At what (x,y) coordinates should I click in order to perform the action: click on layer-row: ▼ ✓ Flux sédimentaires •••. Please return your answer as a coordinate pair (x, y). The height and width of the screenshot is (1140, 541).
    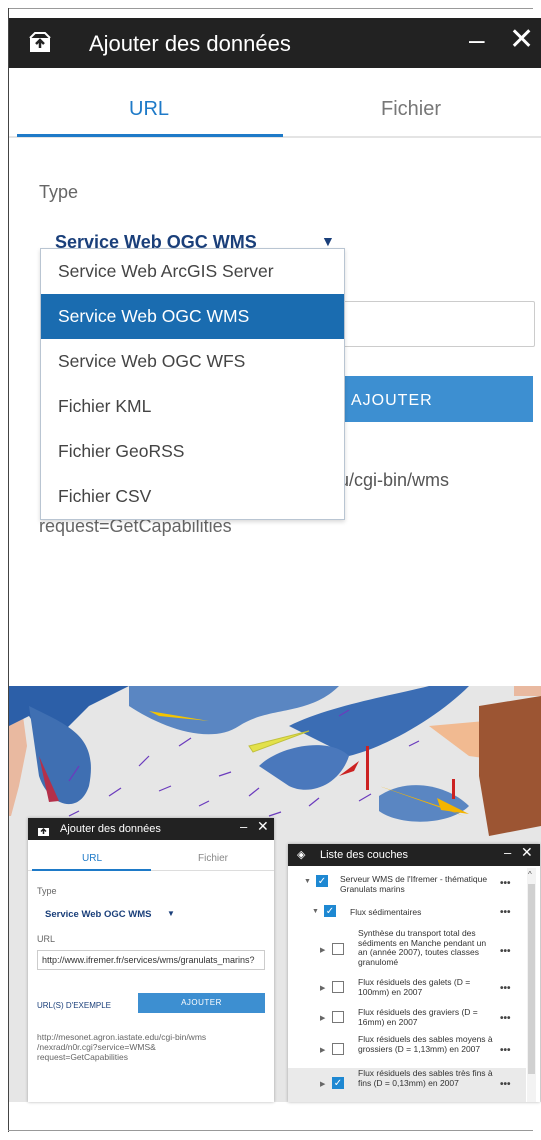
    Looking at the image, I should click on (407, 913).